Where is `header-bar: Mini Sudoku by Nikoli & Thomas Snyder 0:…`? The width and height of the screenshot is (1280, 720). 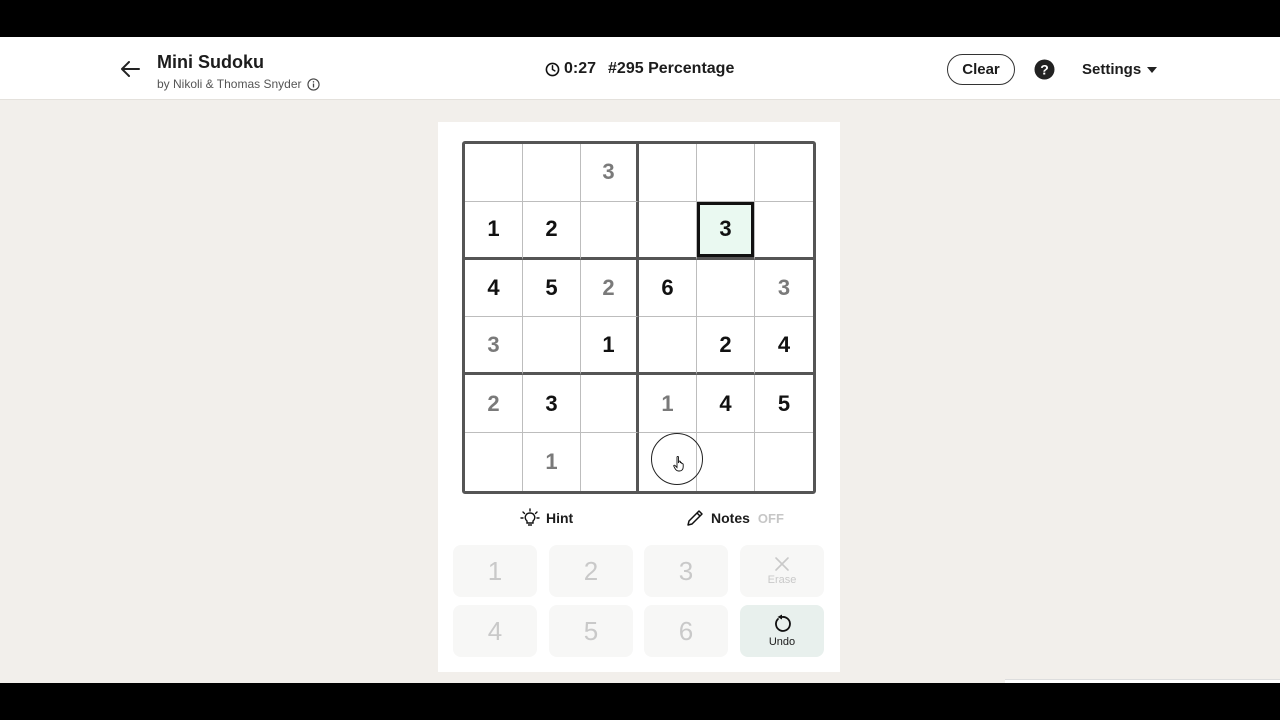
header-bar: Mini Sudoku by Nikoli & Thomas Snyder 0:… is located at coordinates (640, 68).